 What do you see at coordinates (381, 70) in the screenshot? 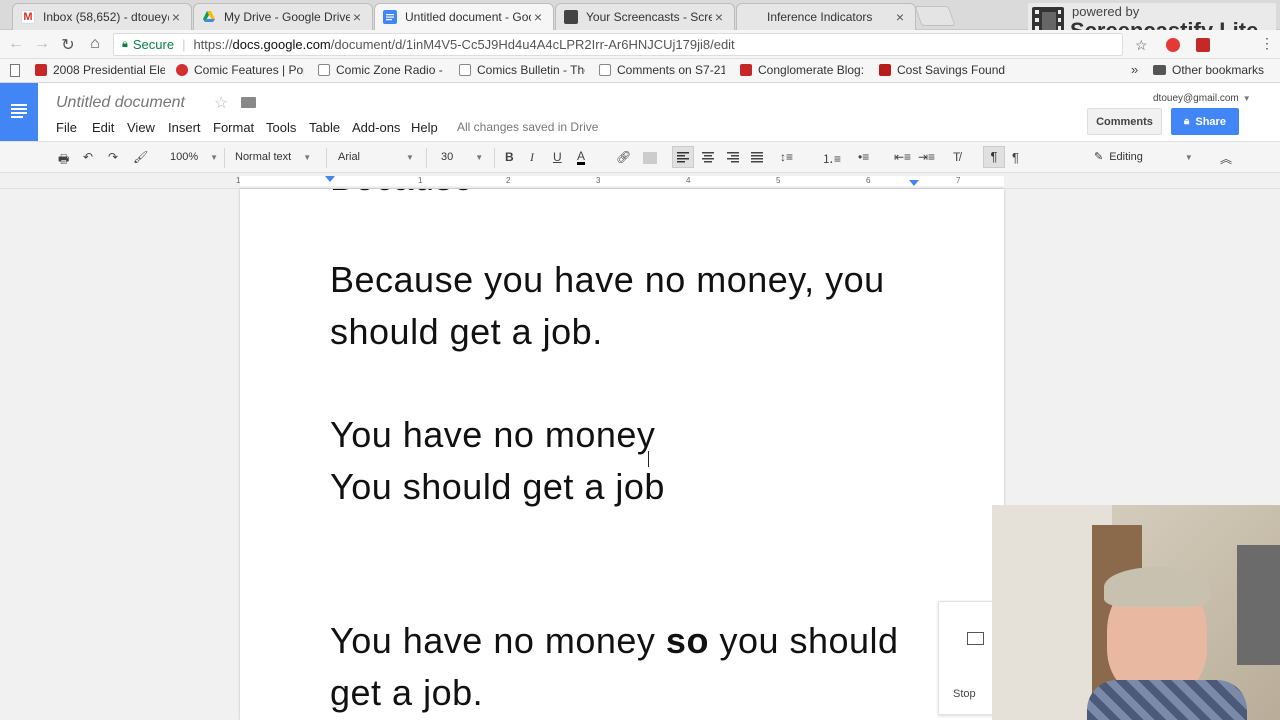
I see `bookmark-item: Comic Zone Radio - F` at bounding box center [381, 70].